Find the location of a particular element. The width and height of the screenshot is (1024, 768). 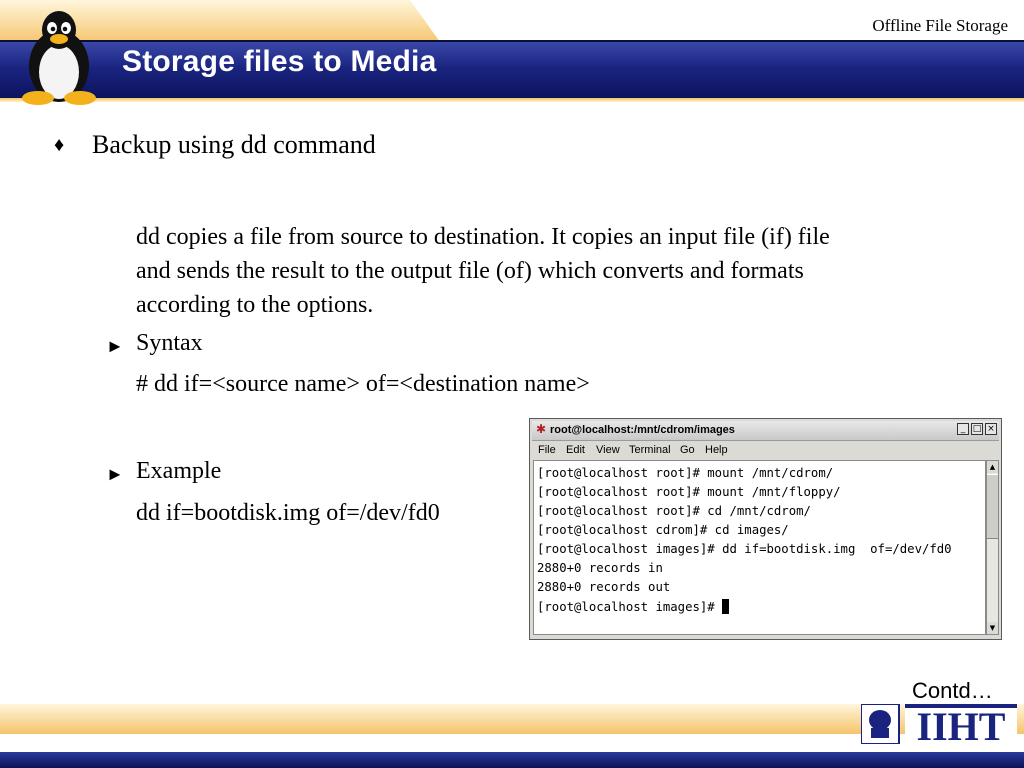

terminal-scrollbar: ▲ ▼ is located at coordinates (992, 547).